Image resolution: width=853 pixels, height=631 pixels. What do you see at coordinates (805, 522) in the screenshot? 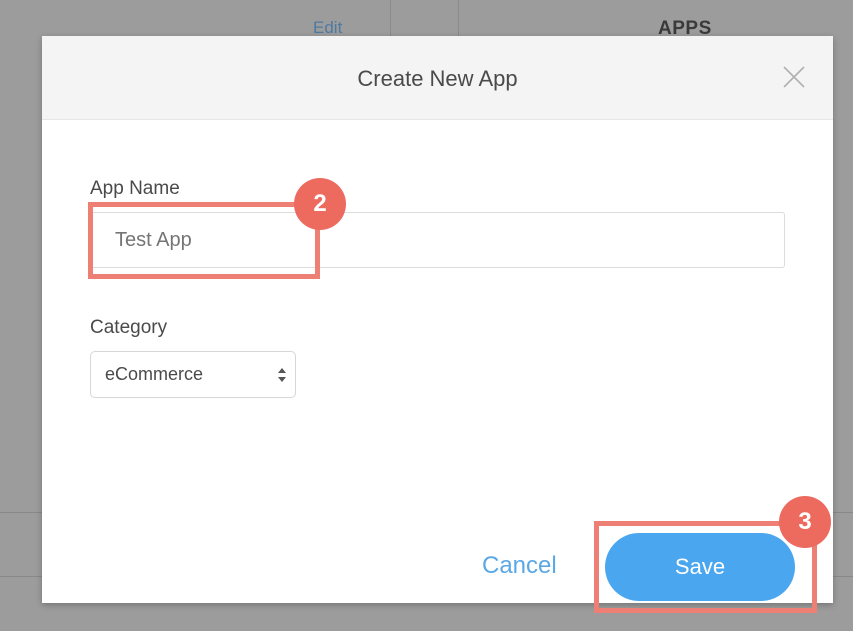
I see `step-3-badge: 3` at bounding box center [805, 522].